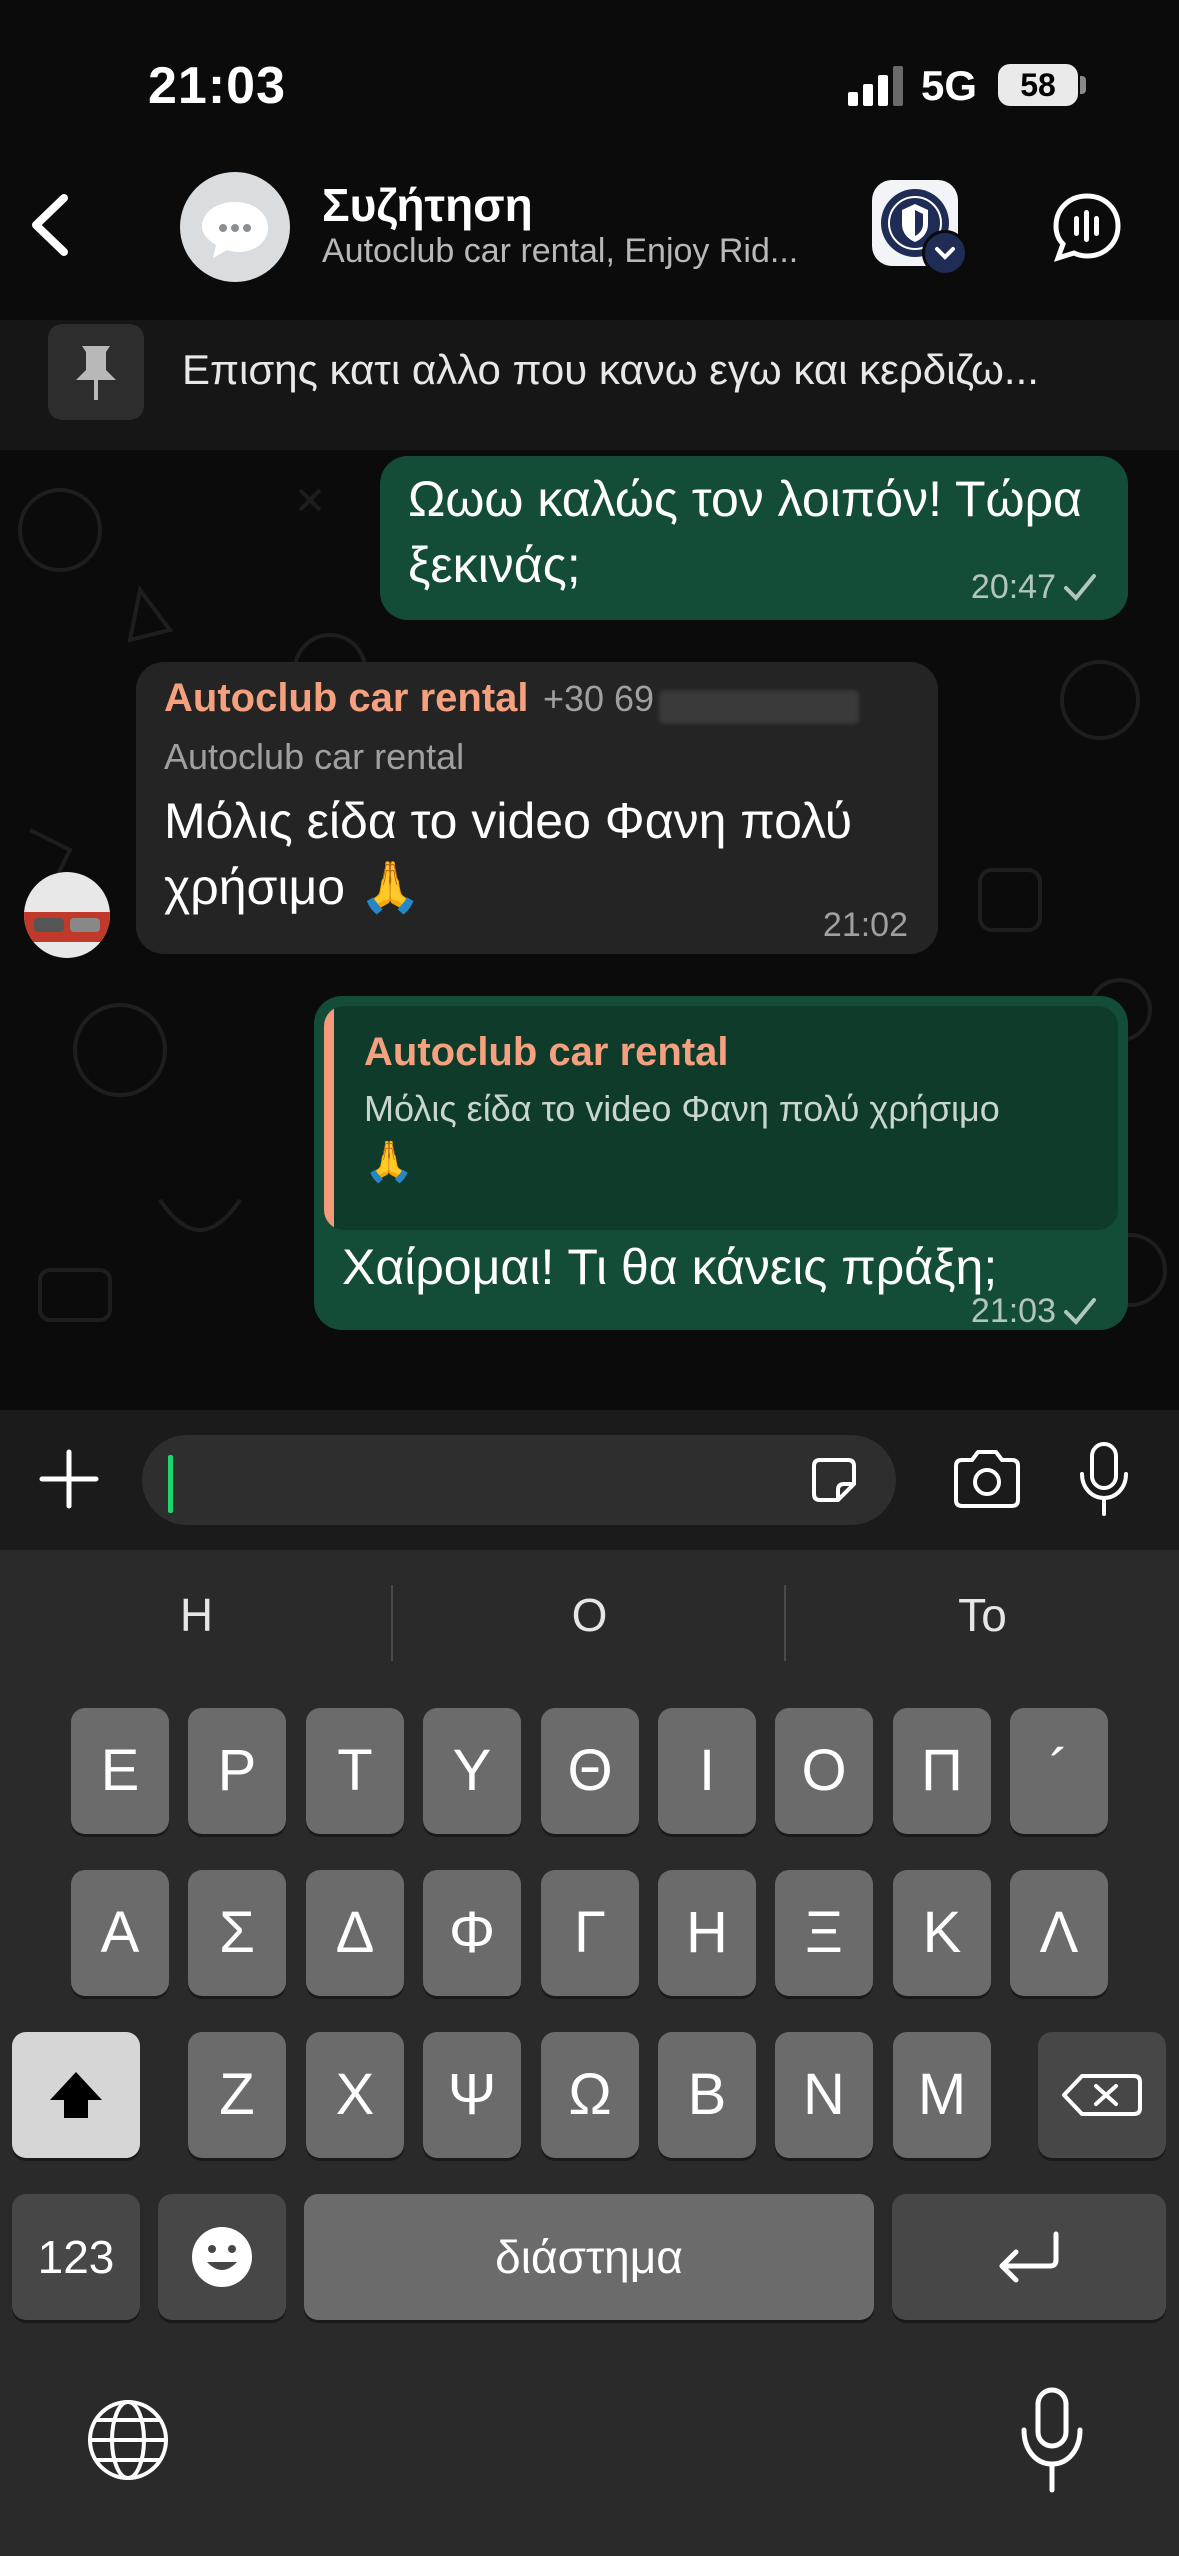 The width and height of the screenshot is (1179, 2556). I want to click on key-alpha: Α, so click(120, 1933).